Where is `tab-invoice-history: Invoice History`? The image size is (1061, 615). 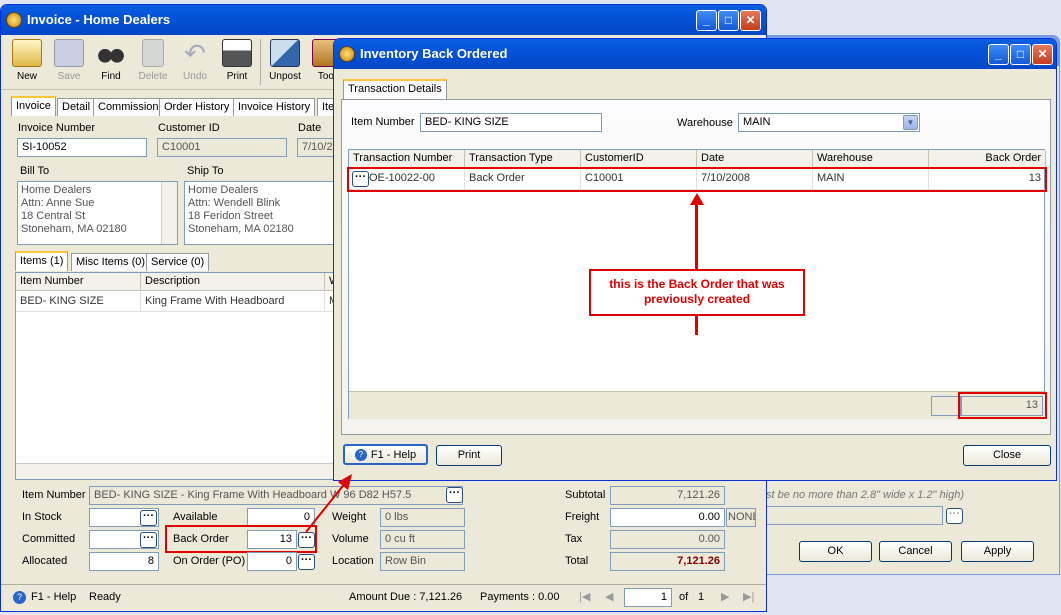
tab-invoice-history: Invoice History is located at coordinates (274, 107).